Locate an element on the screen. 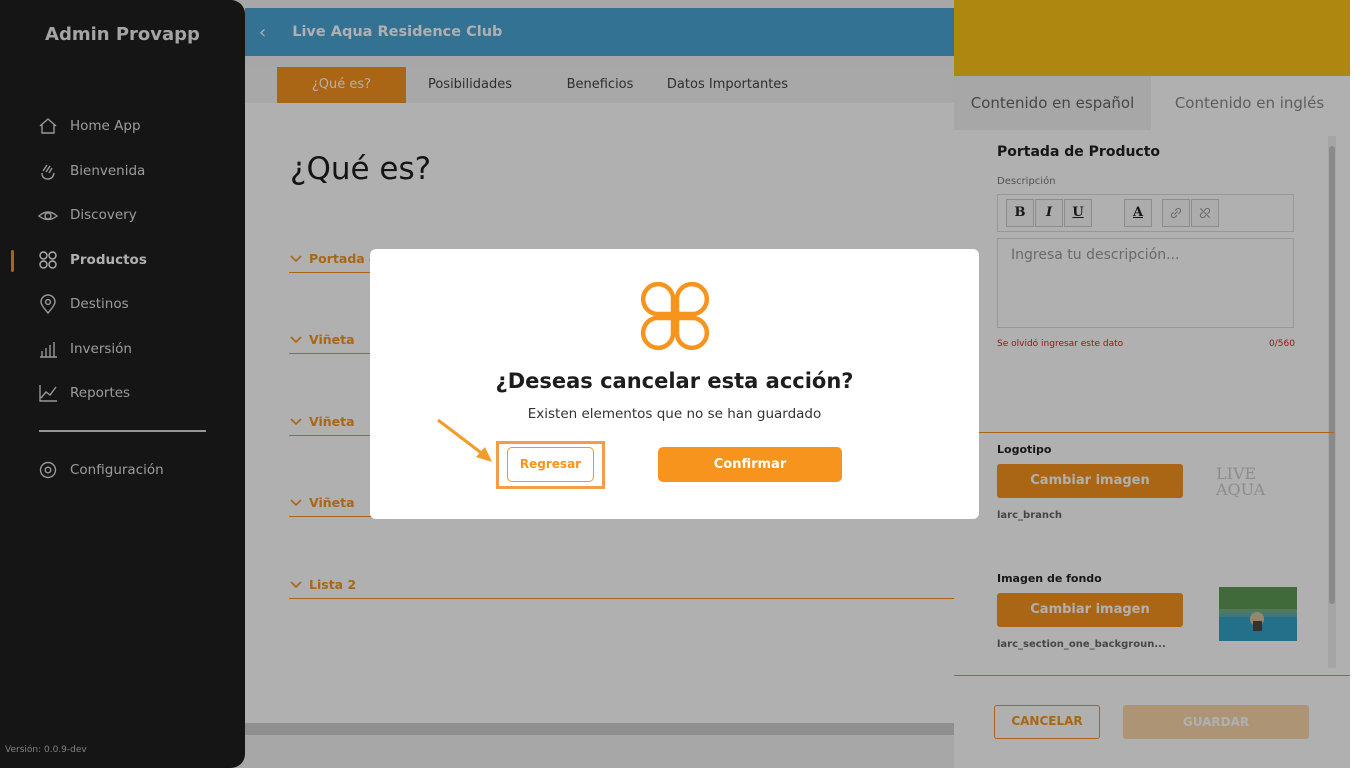 The width and height of the screenshot is (1366, 768). page-scrollbar is located at coordinates (1358, 384).